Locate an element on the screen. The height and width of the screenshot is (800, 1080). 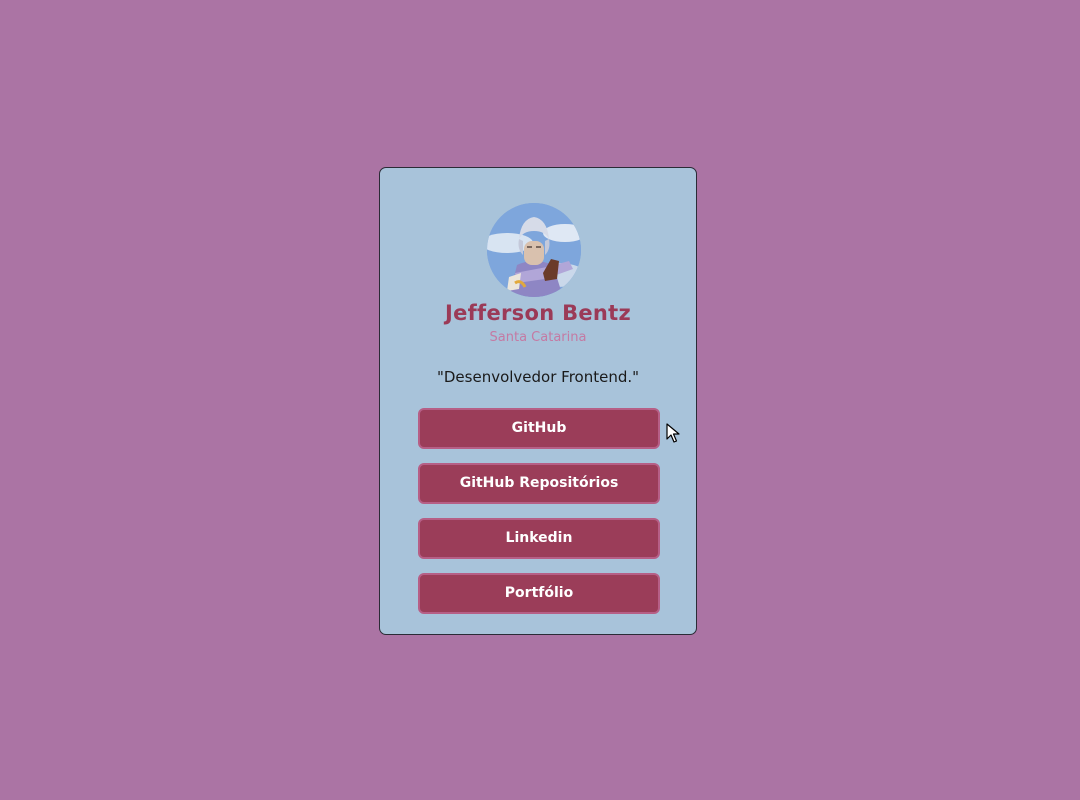
linkedin-button: Linkedin is located at coordinates (539, 538).